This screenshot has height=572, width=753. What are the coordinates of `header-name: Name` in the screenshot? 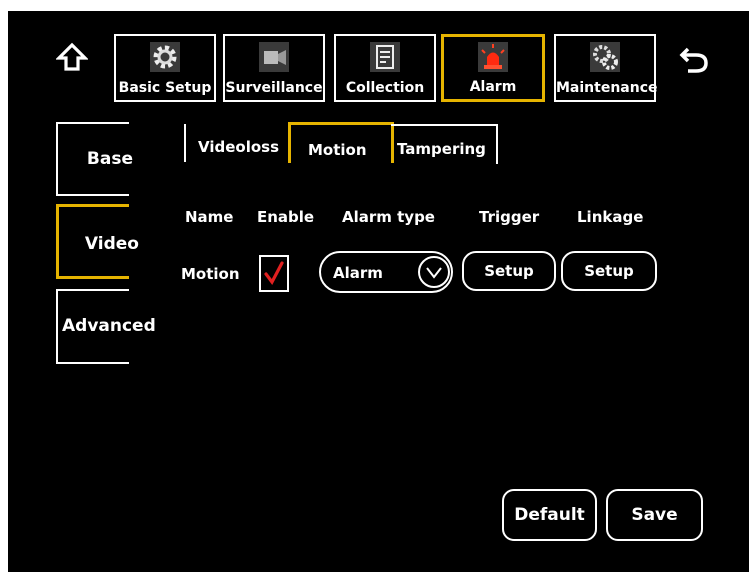 It's located at (209, 217).